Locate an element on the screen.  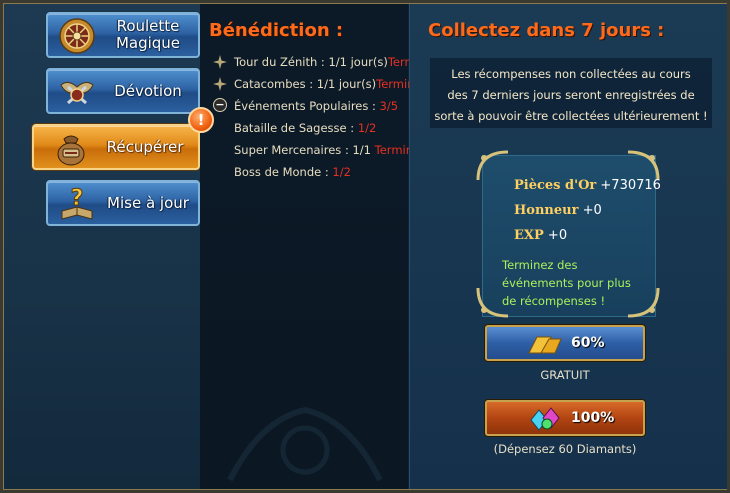
nav-recuperer-label: Récupérer is located at coordinates (145, 146).